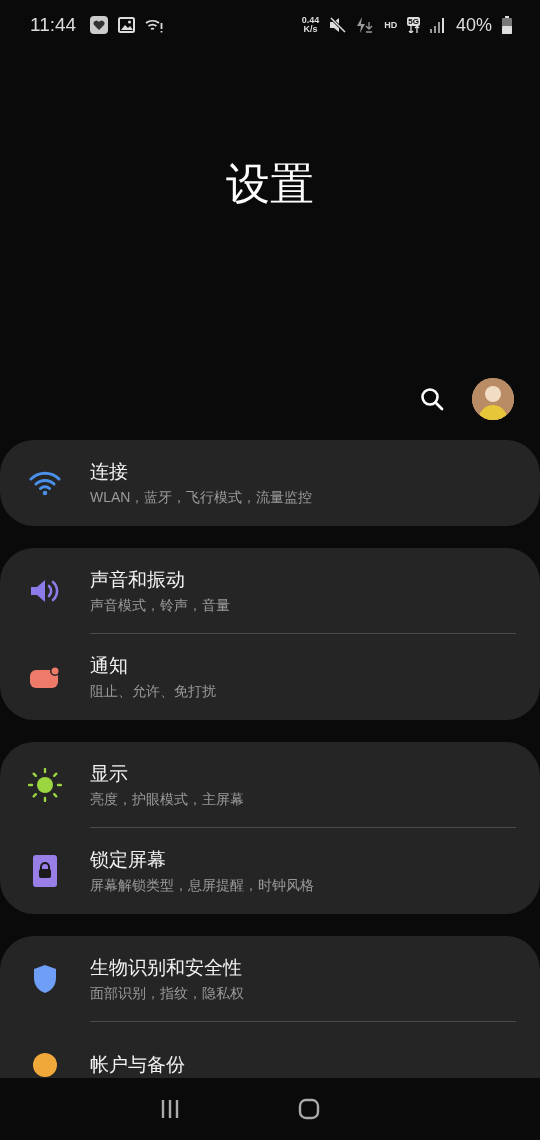  Describe the element at coordinates (45, 677) in the screenshot. I see `notification-icon` at that location.